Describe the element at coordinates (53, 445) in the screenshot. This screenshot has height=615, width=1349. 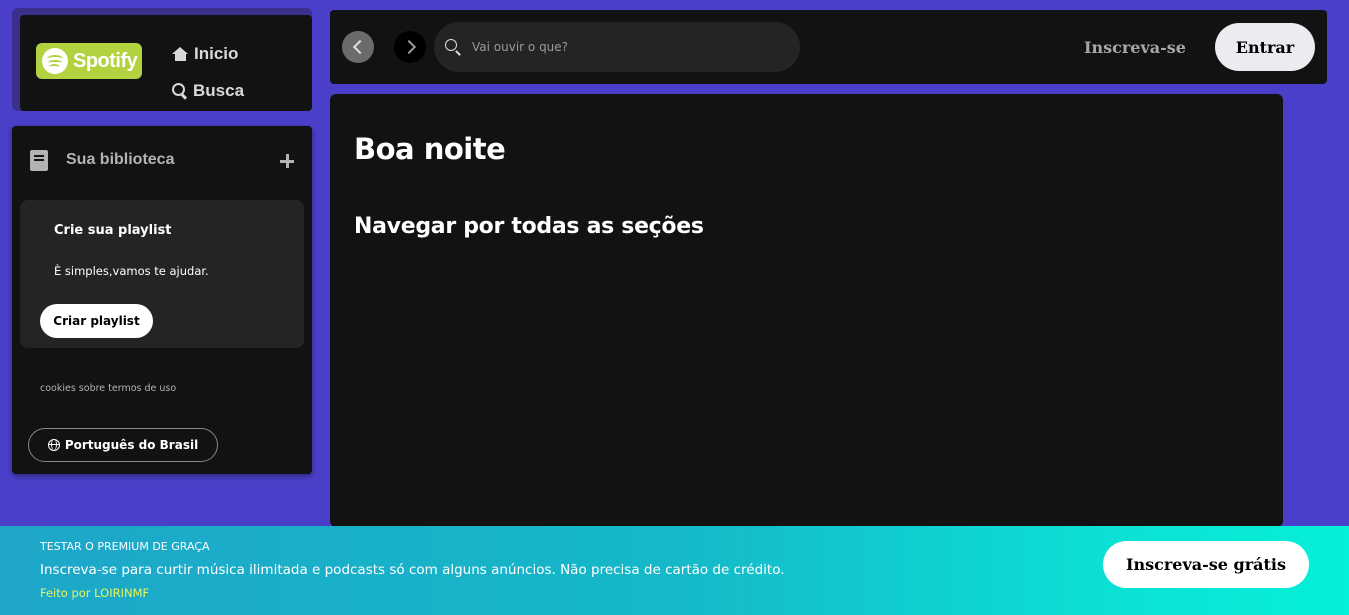
I see `globe-icon` at that location.